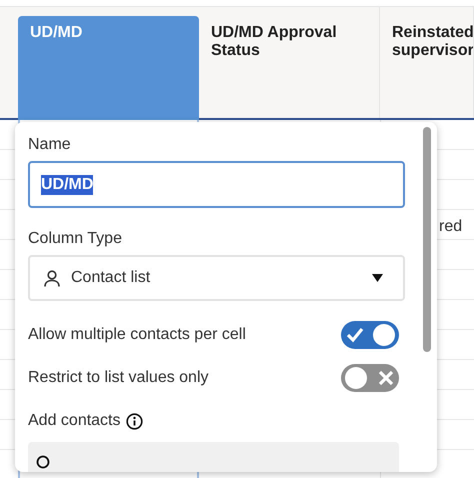 The height and width of the screenshot is (478, 474). What do you see at coordinates (289, 62) in the screenshot?
I see `column-header: UD/MD Approval Status` at bounding box center [289, 62].